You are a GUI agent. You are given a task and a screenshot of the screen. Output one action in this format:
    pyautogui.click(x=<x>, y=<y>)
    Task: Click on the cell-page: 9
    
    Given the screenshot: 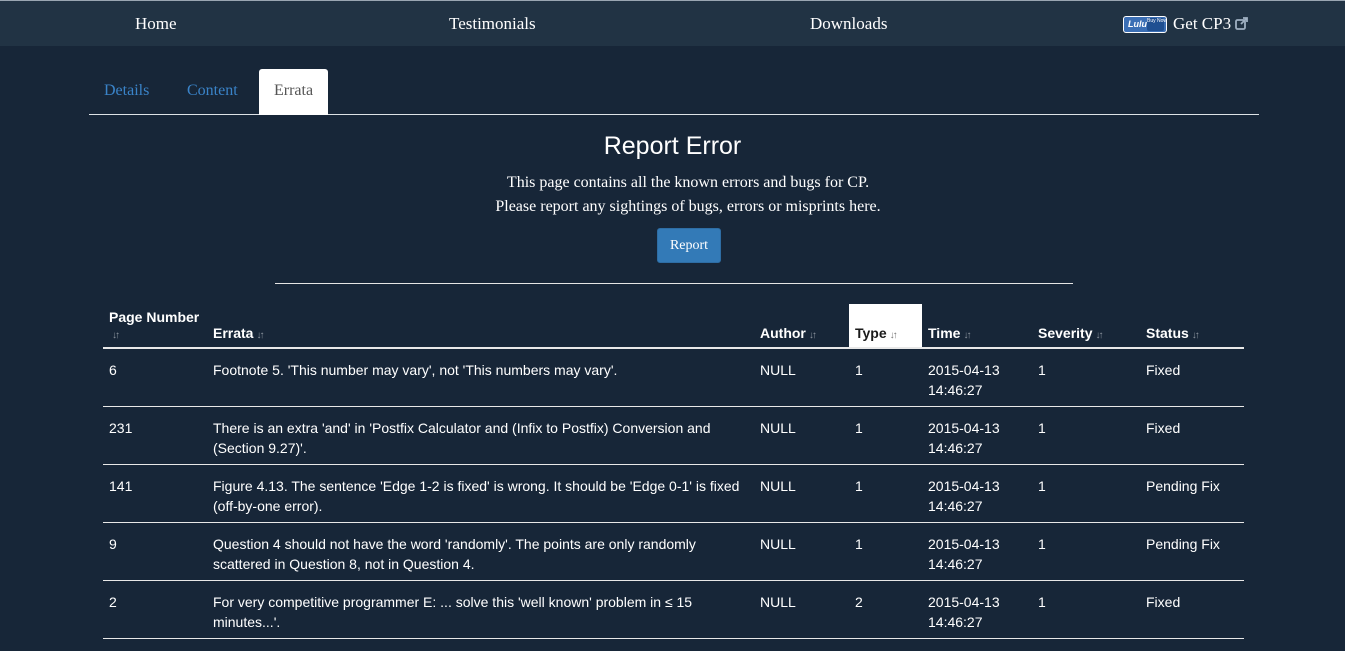 What is the action you would take?
    pyautogui.click(x=155, y=551)
    